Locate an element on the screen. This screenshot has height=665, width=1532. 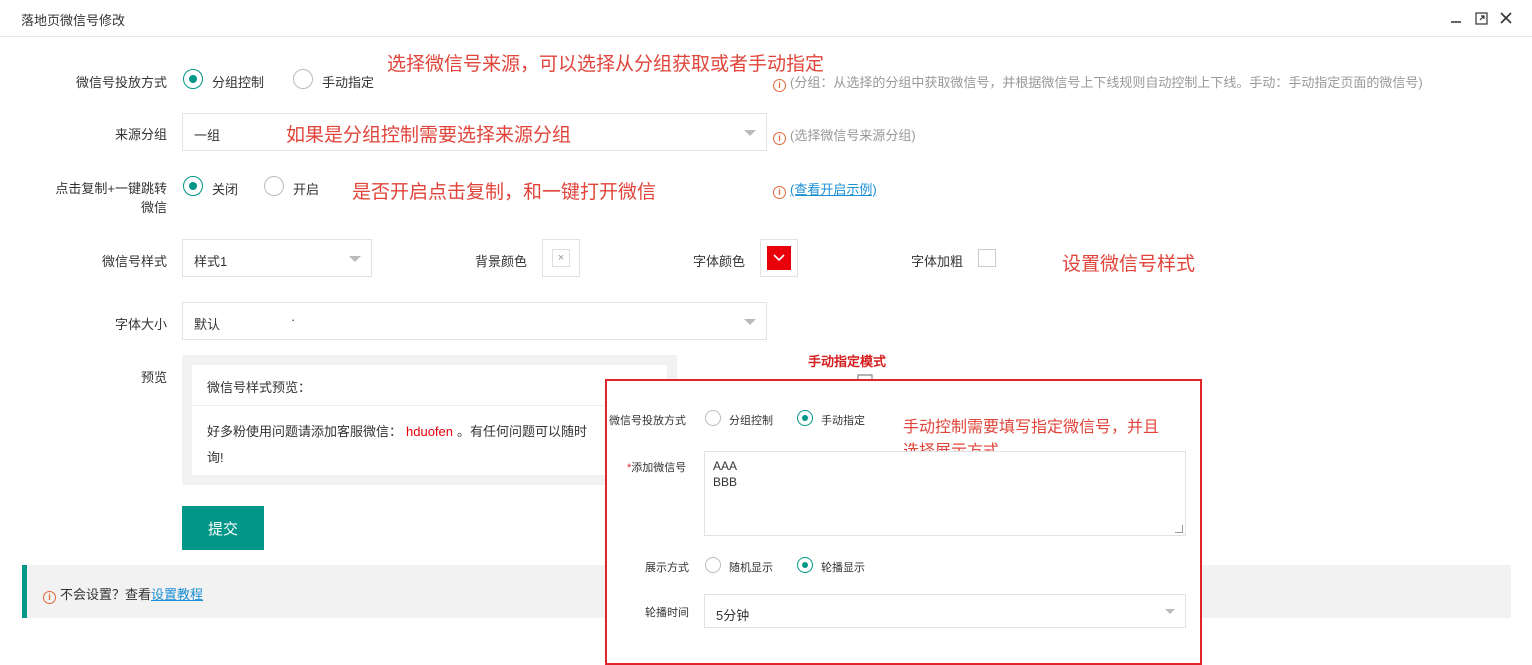
font-size-value: 默认 is located at coordinates (207, 324).